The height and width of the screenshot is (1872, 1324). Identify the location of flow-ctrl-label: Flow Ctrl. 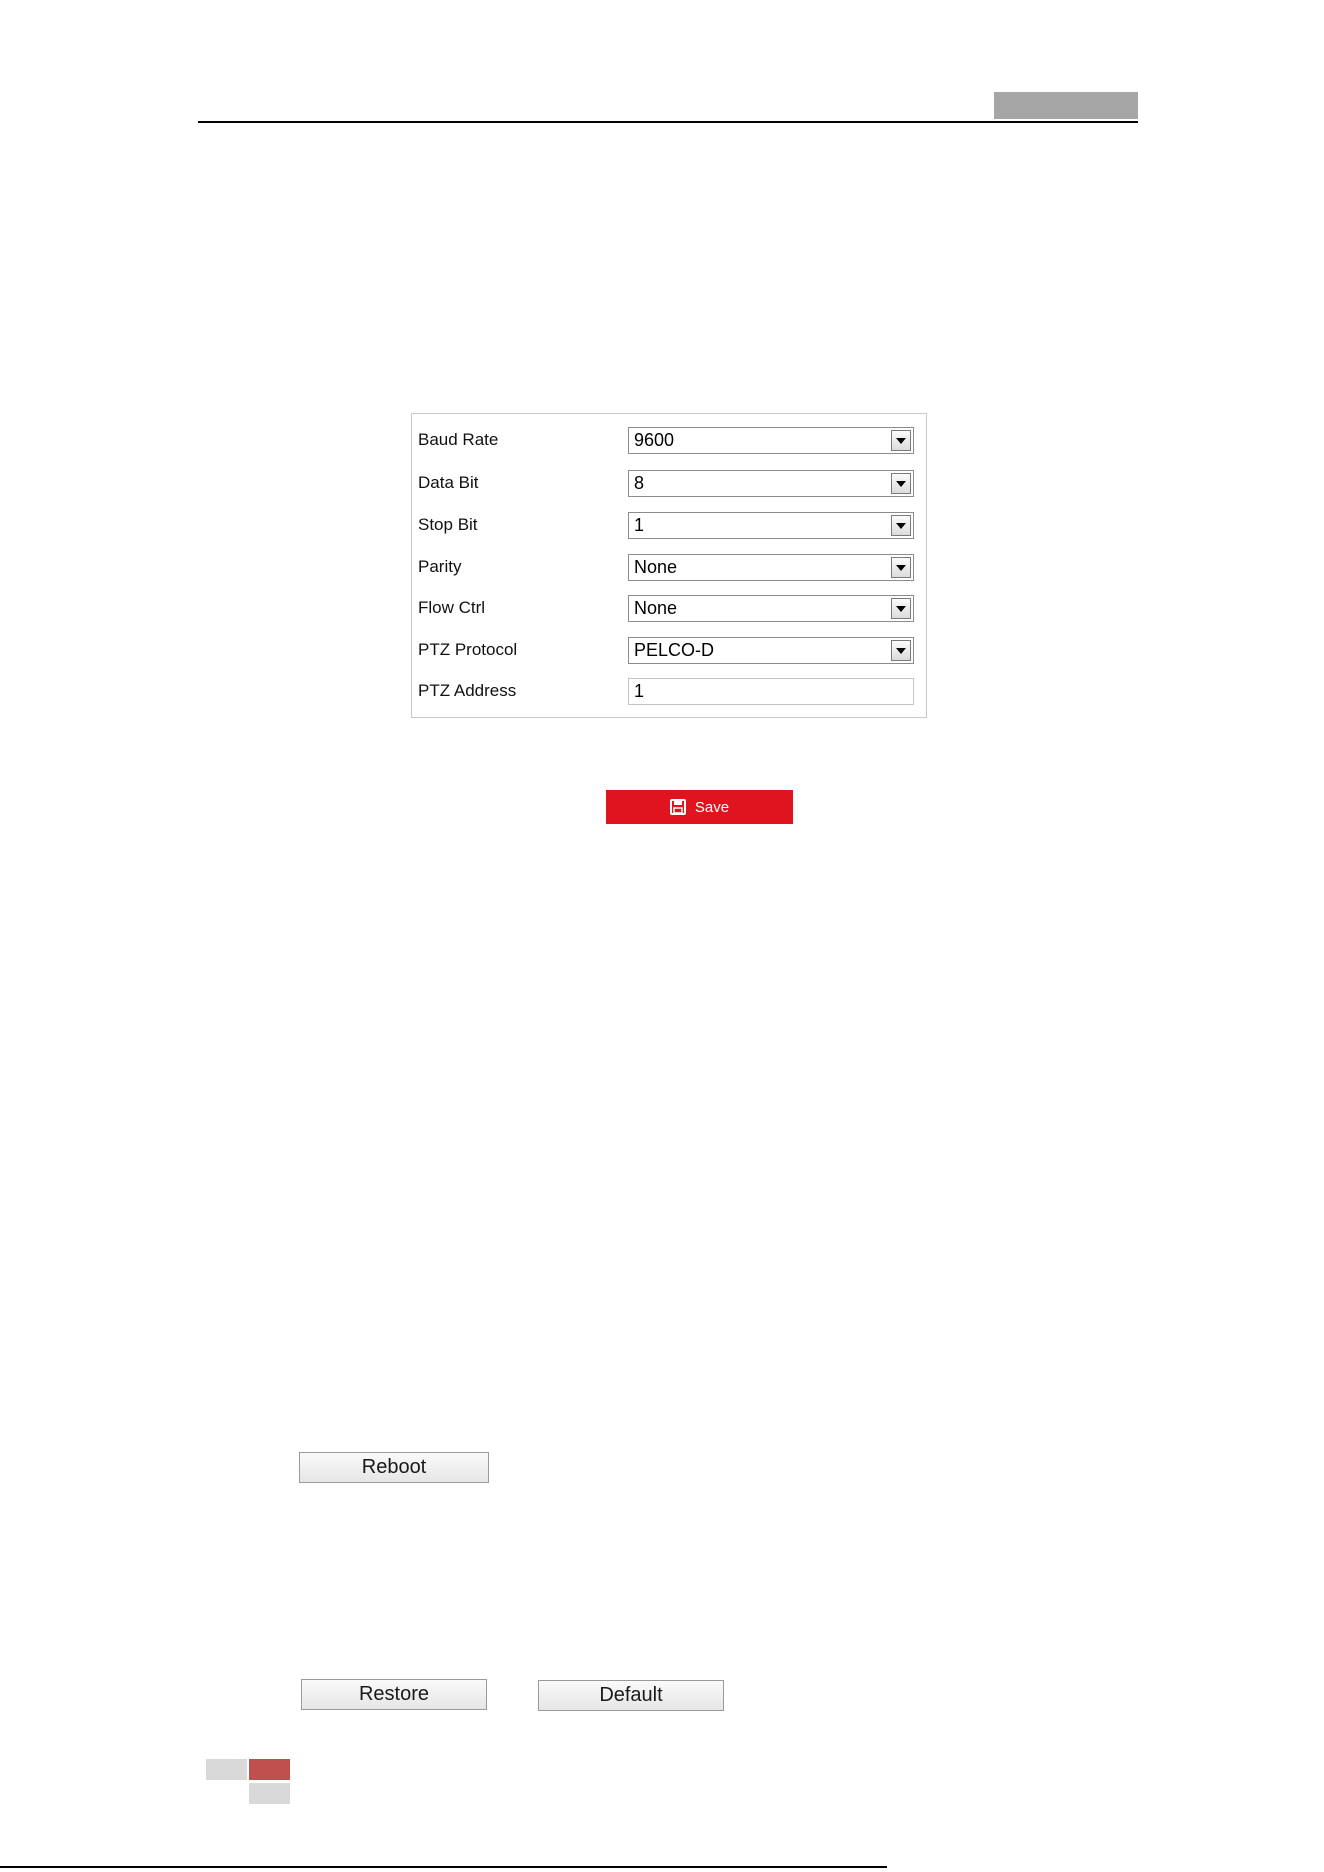
(452, 607).